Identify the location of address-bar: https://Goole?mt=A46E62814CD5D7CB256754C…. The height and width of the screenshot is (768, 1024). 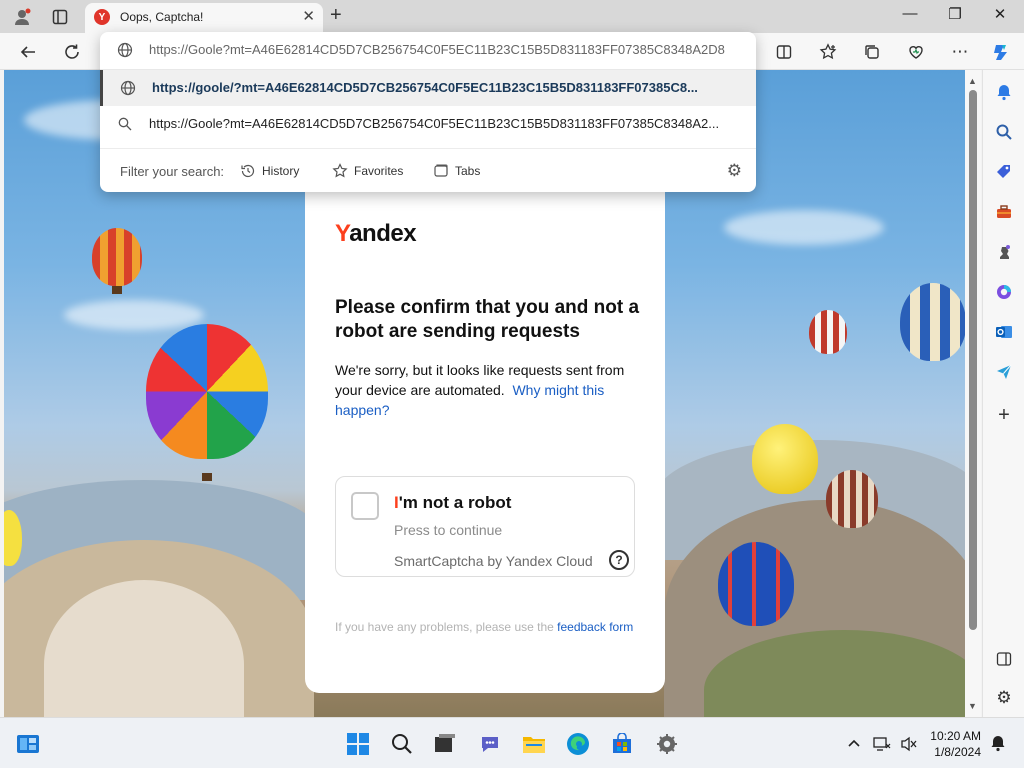
(428, 51).